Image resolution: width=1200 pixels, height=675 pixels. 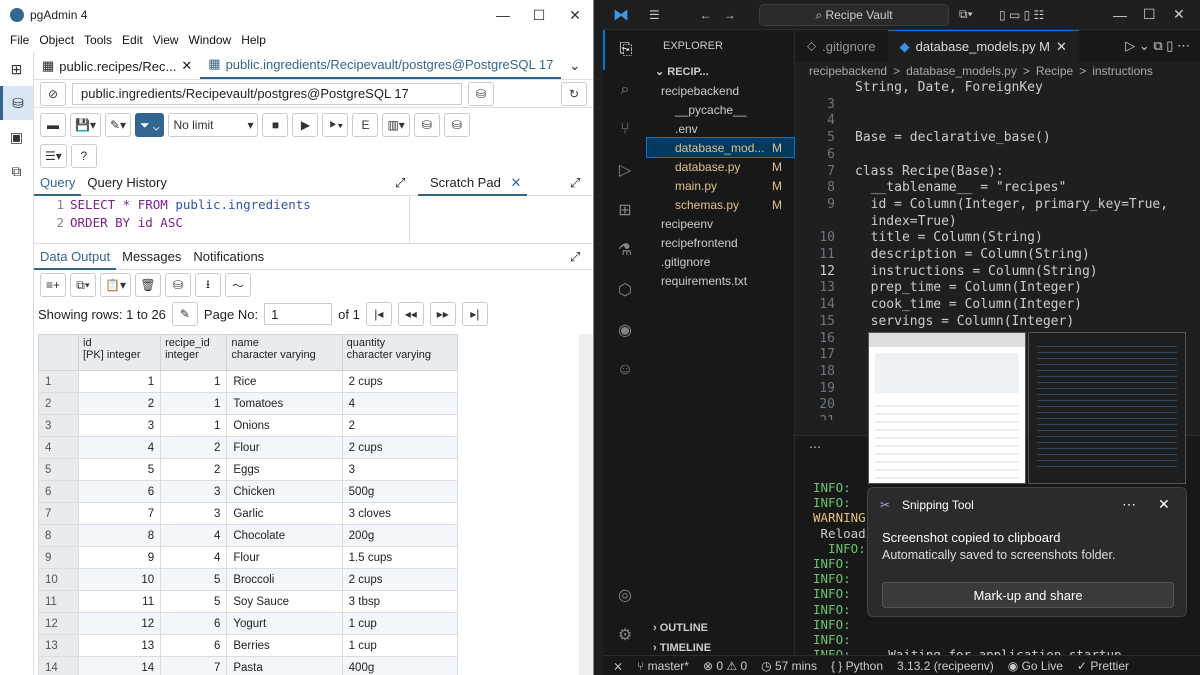 What do you see at coordinates (98, 40) in the screenshot?
I see `menu-tools: Tools` at bounding box center [98, 40].